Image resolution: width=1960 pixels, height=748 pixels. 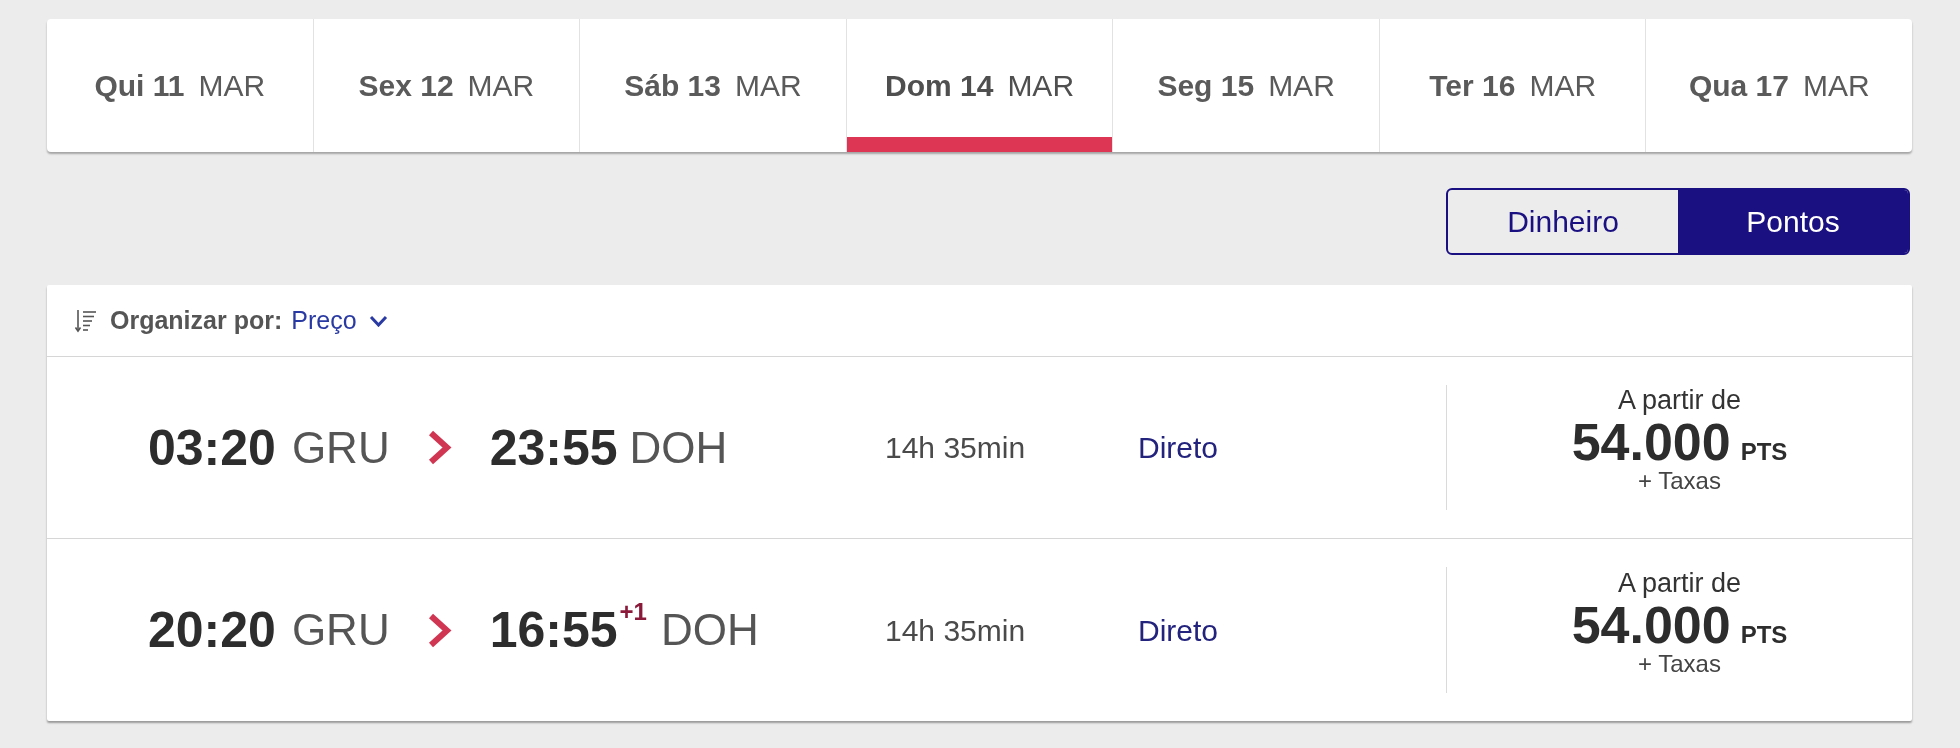 I want to click on departure-time: 20:20, so click(x=212, y=630).